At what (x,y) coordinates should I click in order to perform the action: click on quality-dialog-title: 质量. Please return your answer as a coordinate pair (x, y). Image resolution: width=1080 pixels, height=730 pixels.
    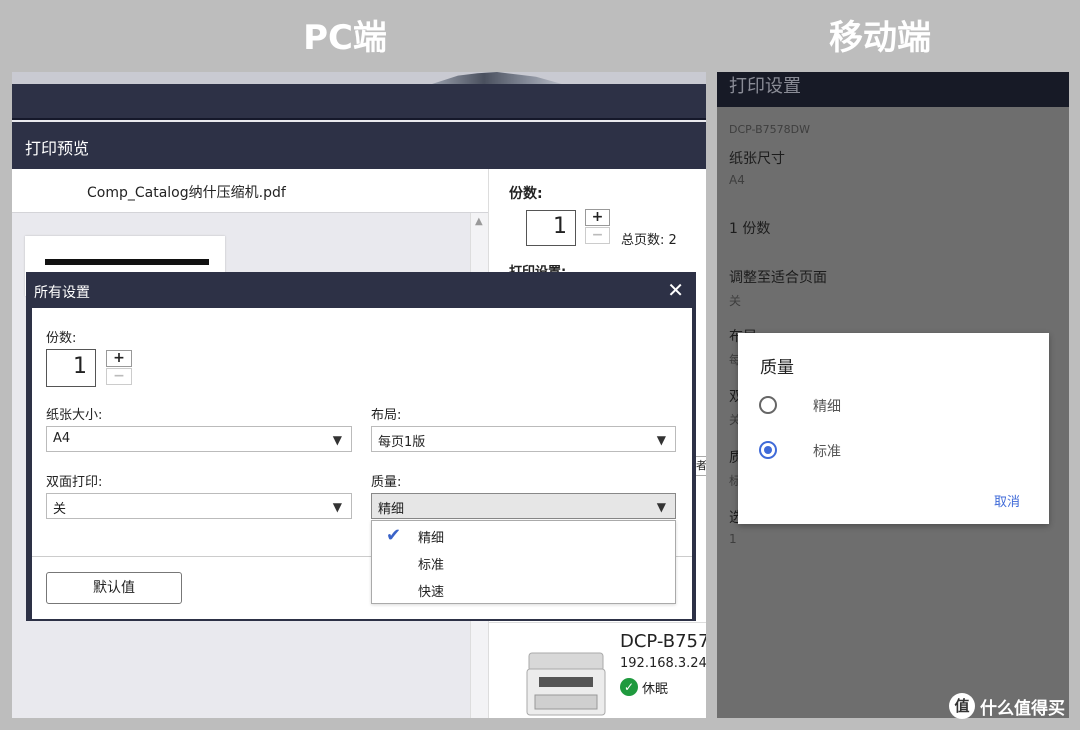
    Looking at the image, I should click on (777, 368).